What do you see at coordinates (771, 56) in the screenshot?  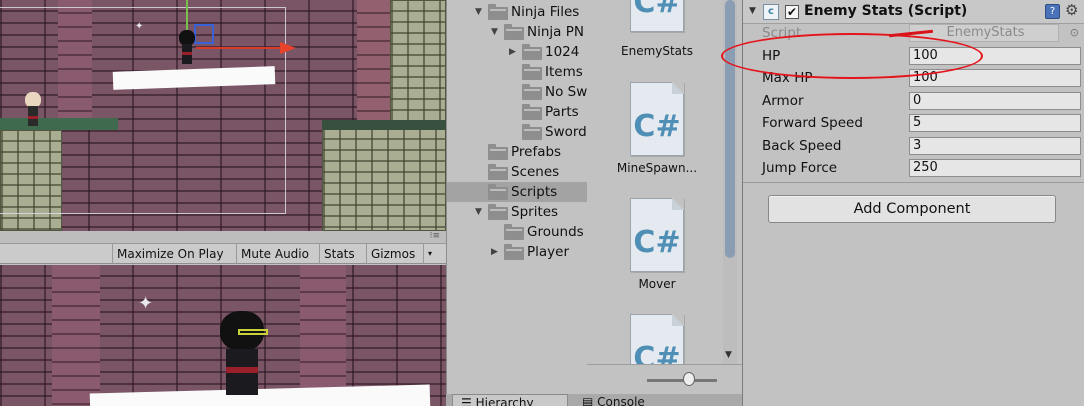 I see `field-label: HP` at bounding box center [771, 56].